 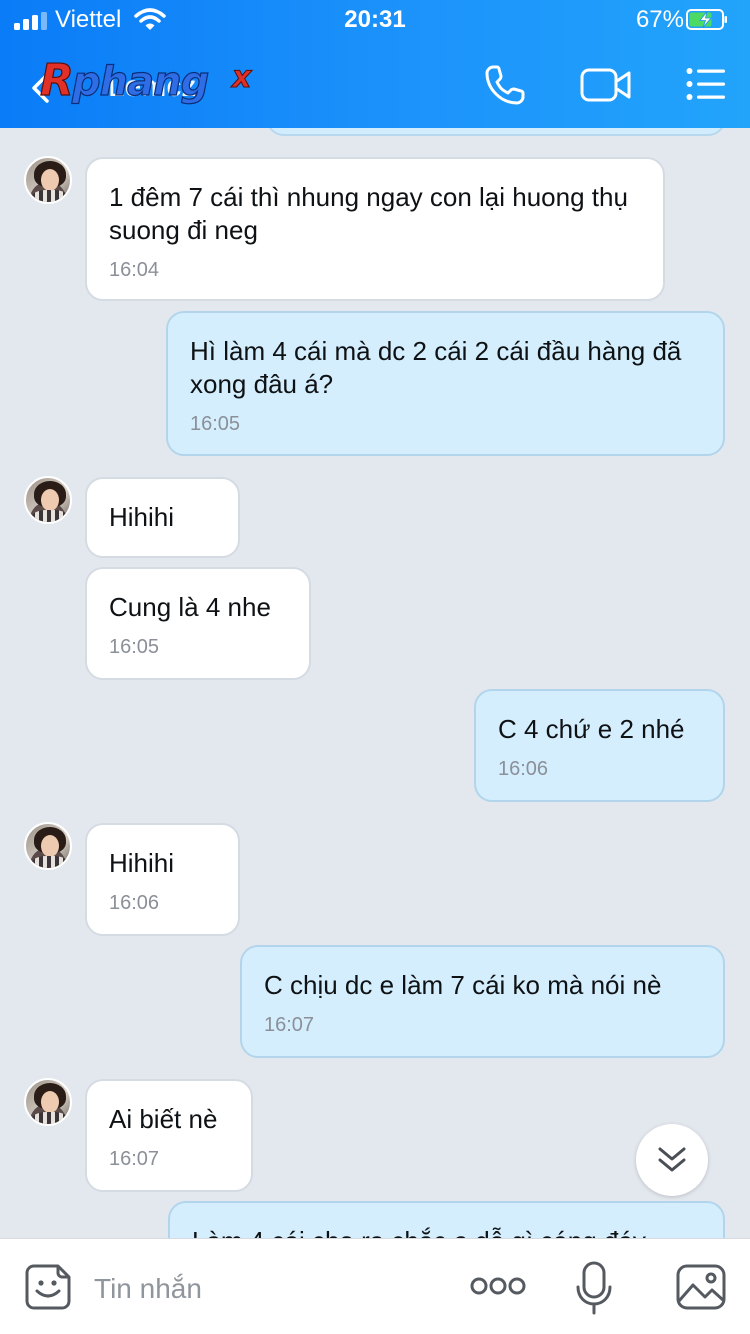 I want to click on image-gallery-icon, so click(x=701, y=1287).